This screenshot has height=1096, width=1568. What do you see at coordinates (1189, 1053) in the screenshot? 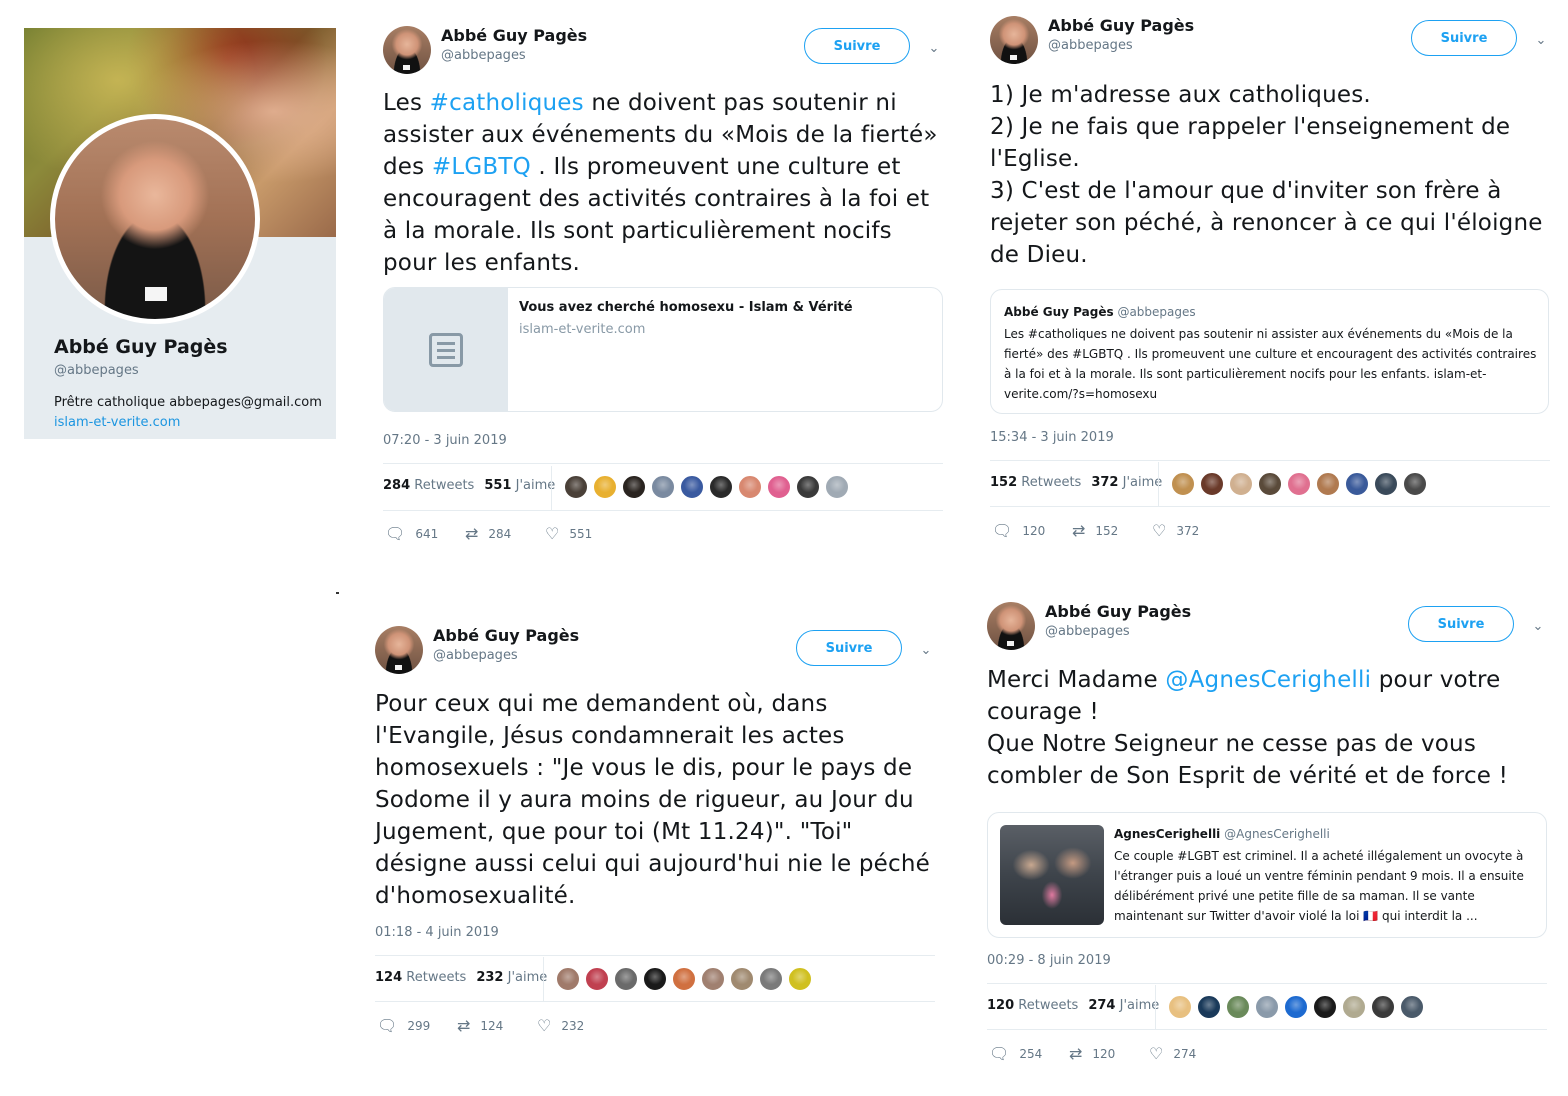
I see `like-button: ♡ 274` at bounding box center [1189, 1053].